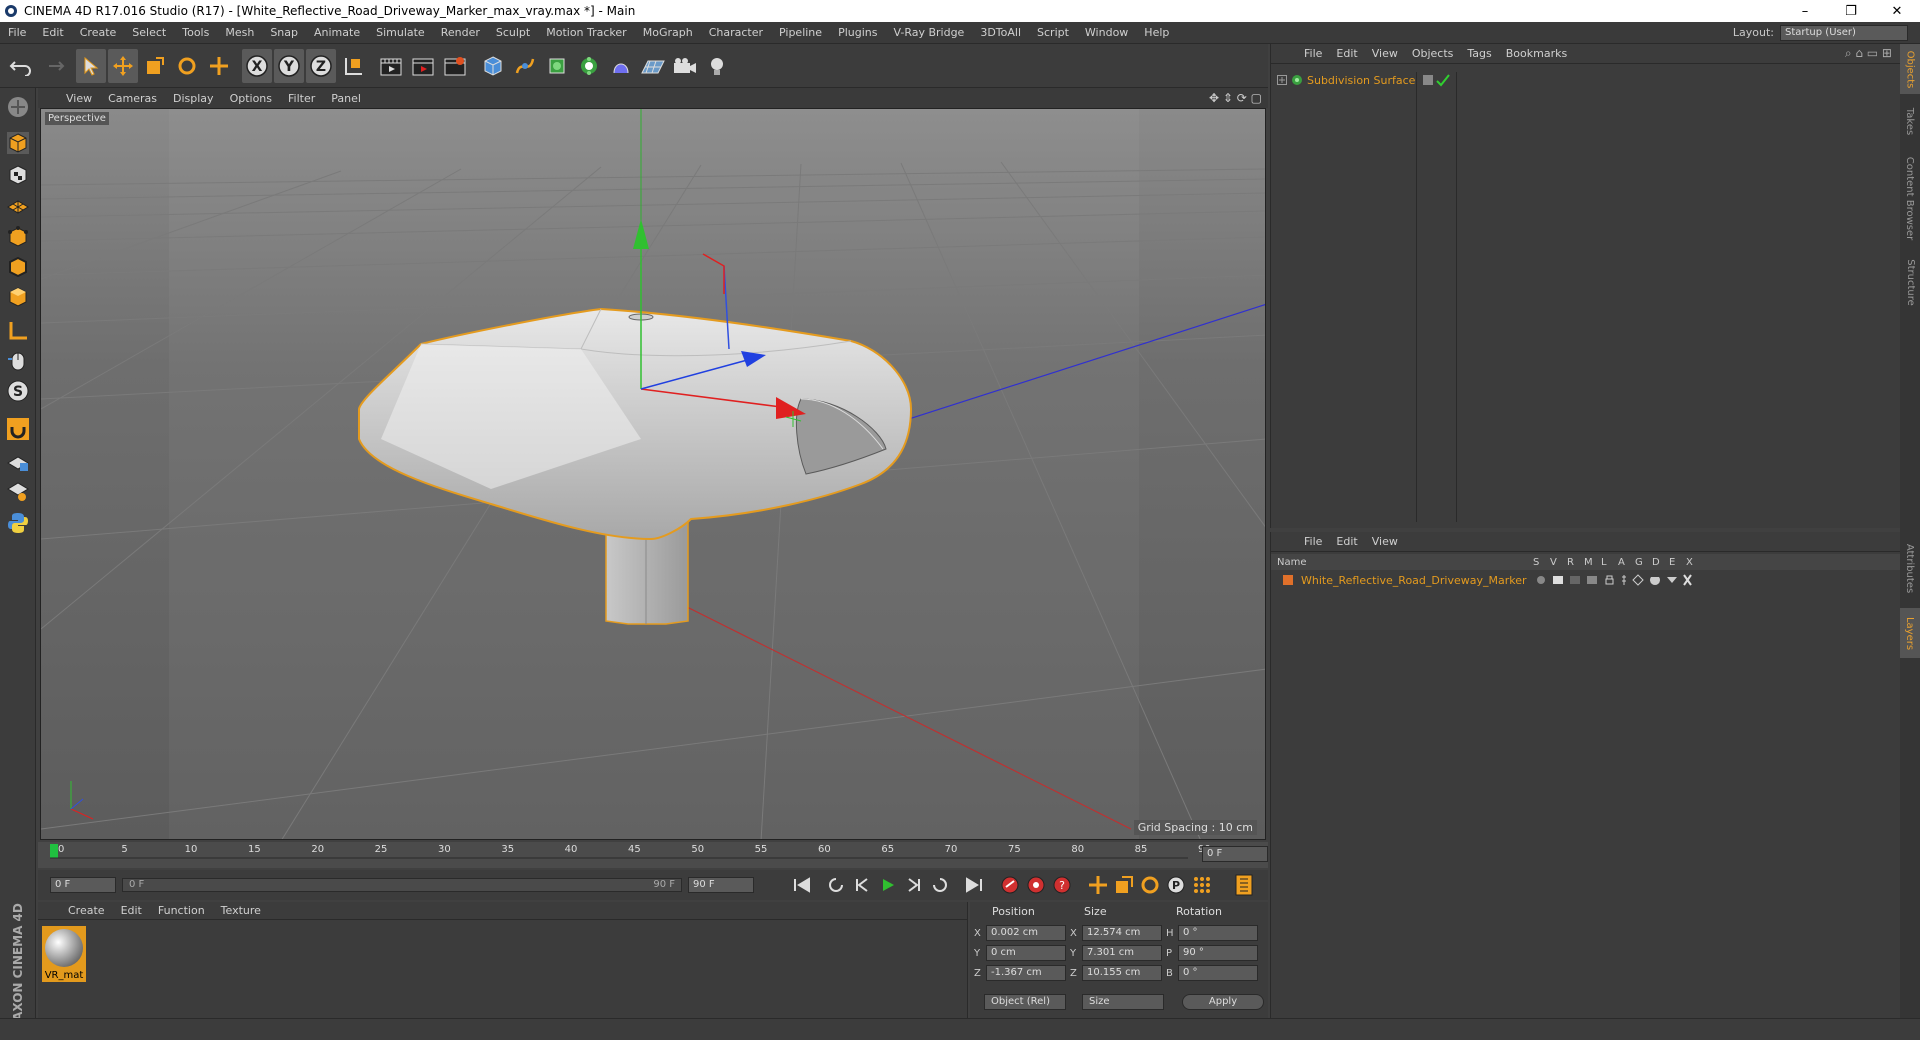  Describe the element at coordinates (18, 523) in the screenshot. I see `python-icon` at that location.